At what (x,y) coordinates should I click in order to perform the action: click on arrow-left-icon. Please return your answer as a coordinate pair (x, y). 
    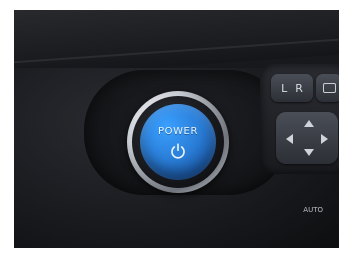
    Looking at the image, I should click on (289, 139).